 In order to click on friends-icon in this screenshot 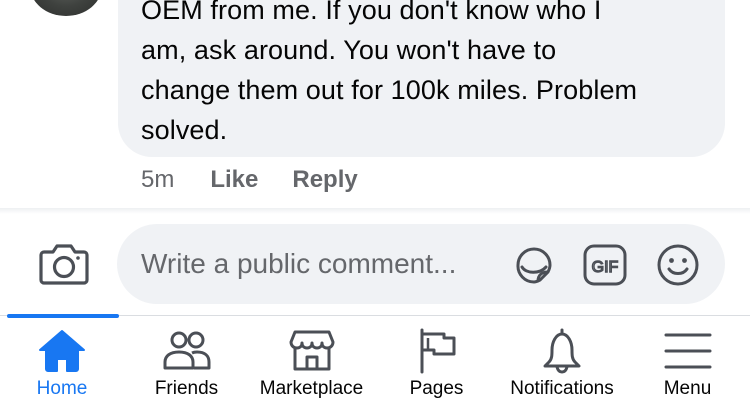, I will do `click(186, 350)`.